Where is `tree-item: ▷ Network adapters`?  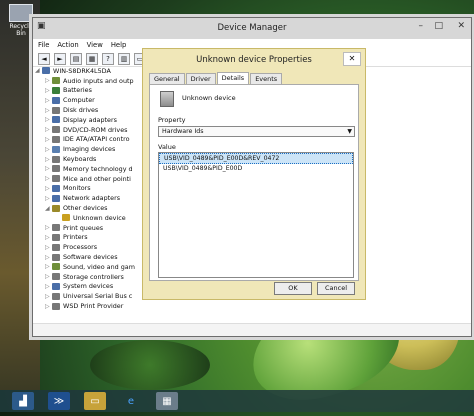
tree-item: ▷ Network adapters is located at coordinates (93, 198).